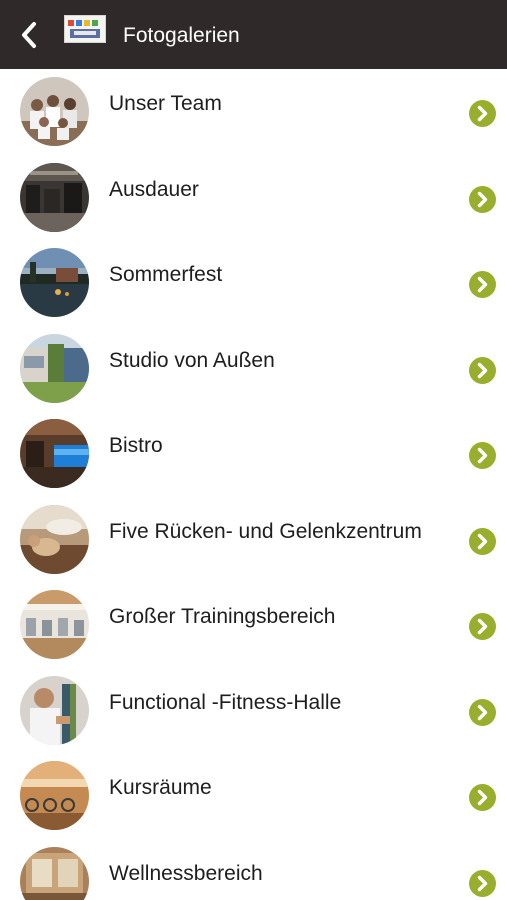 The height and width of the screenshot is (900, 507). What do you see at coordinates (136, 445) in the screenshot?
I see `gallery-item-label: Bistro` at bounding box center [136, 445].